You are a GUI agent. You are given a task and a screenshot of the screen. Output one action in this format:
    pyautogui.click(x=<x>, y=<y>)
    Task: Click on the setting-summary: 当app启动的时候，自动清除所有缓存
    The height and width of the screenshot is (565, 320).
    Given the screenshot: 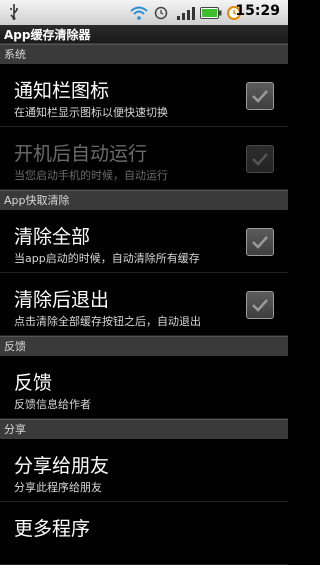 What is the action you would take?
    pyautogui.click(x=107, y=258)
    